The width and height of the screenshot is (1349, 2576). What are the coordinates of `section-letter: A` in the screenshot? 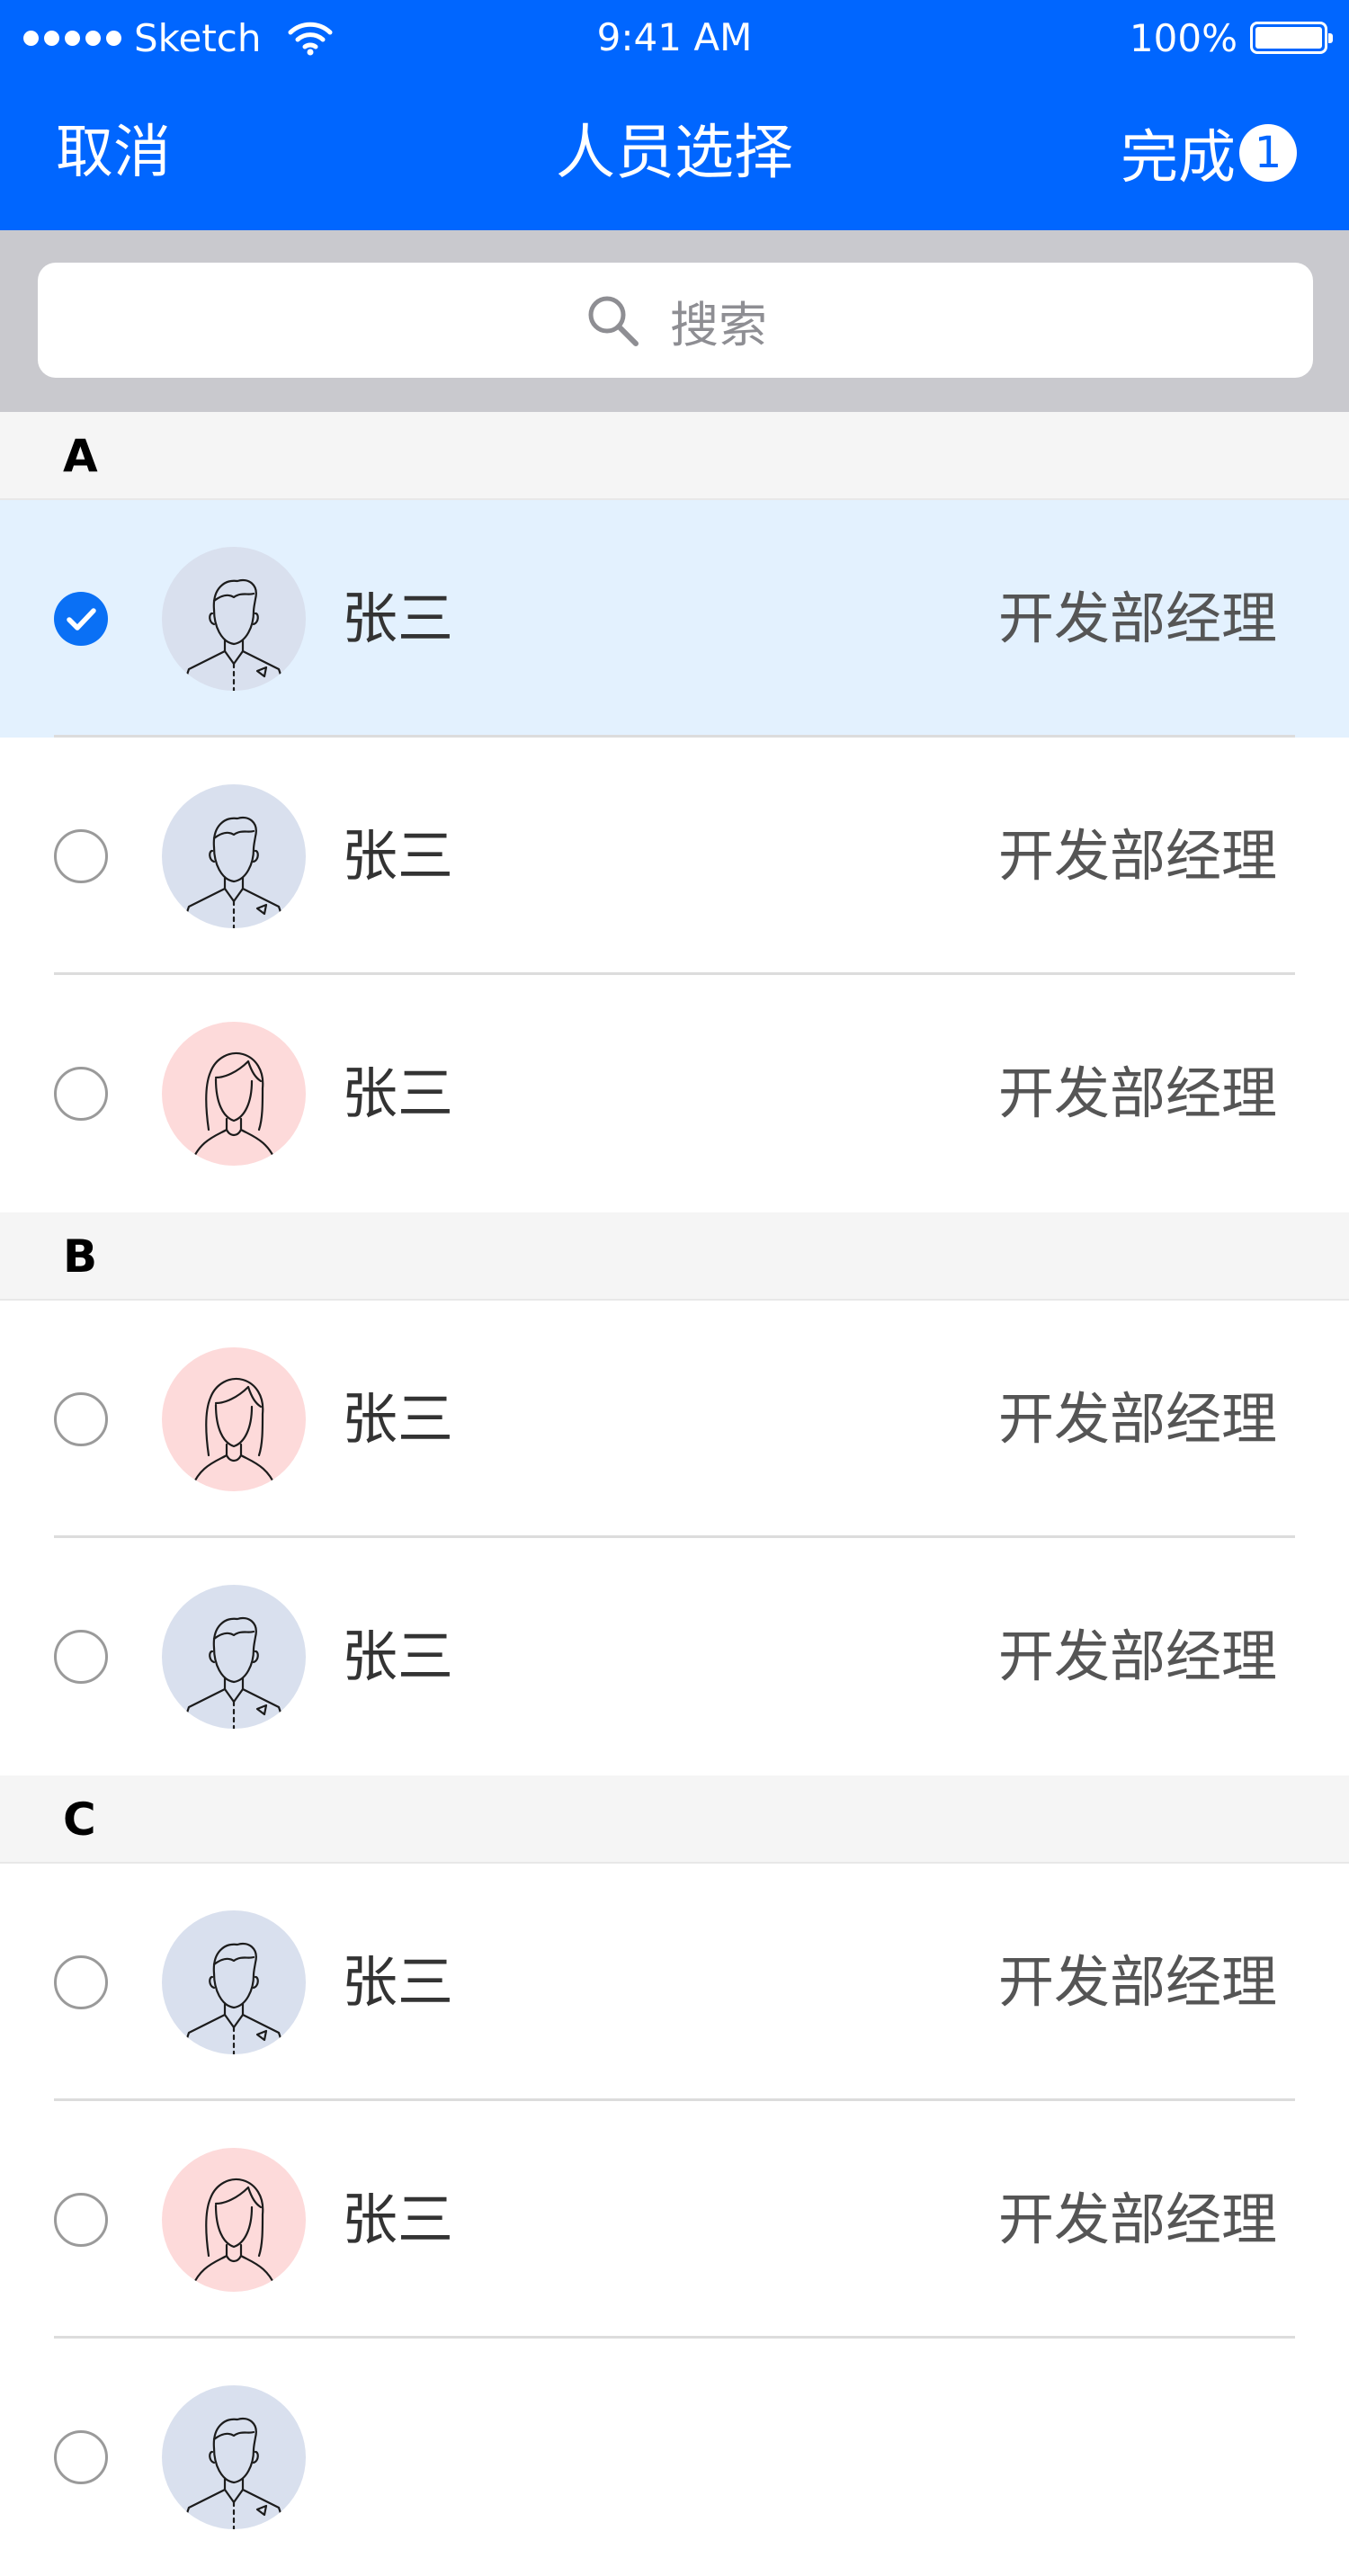 It's located at (80, 456).